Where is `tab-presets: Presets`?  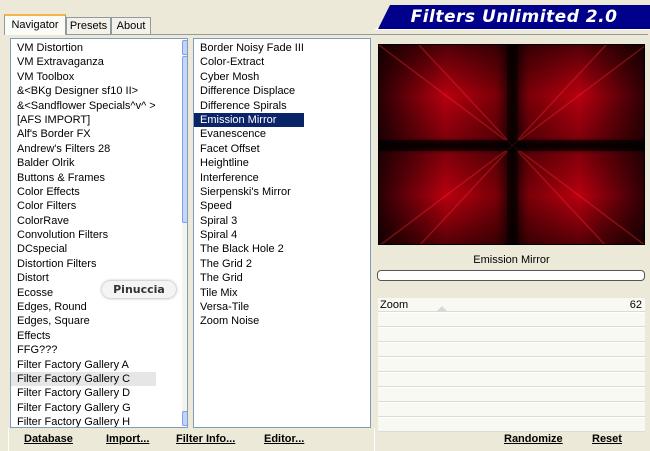 tab-presets: Presets is located at coordinates (88, 25).